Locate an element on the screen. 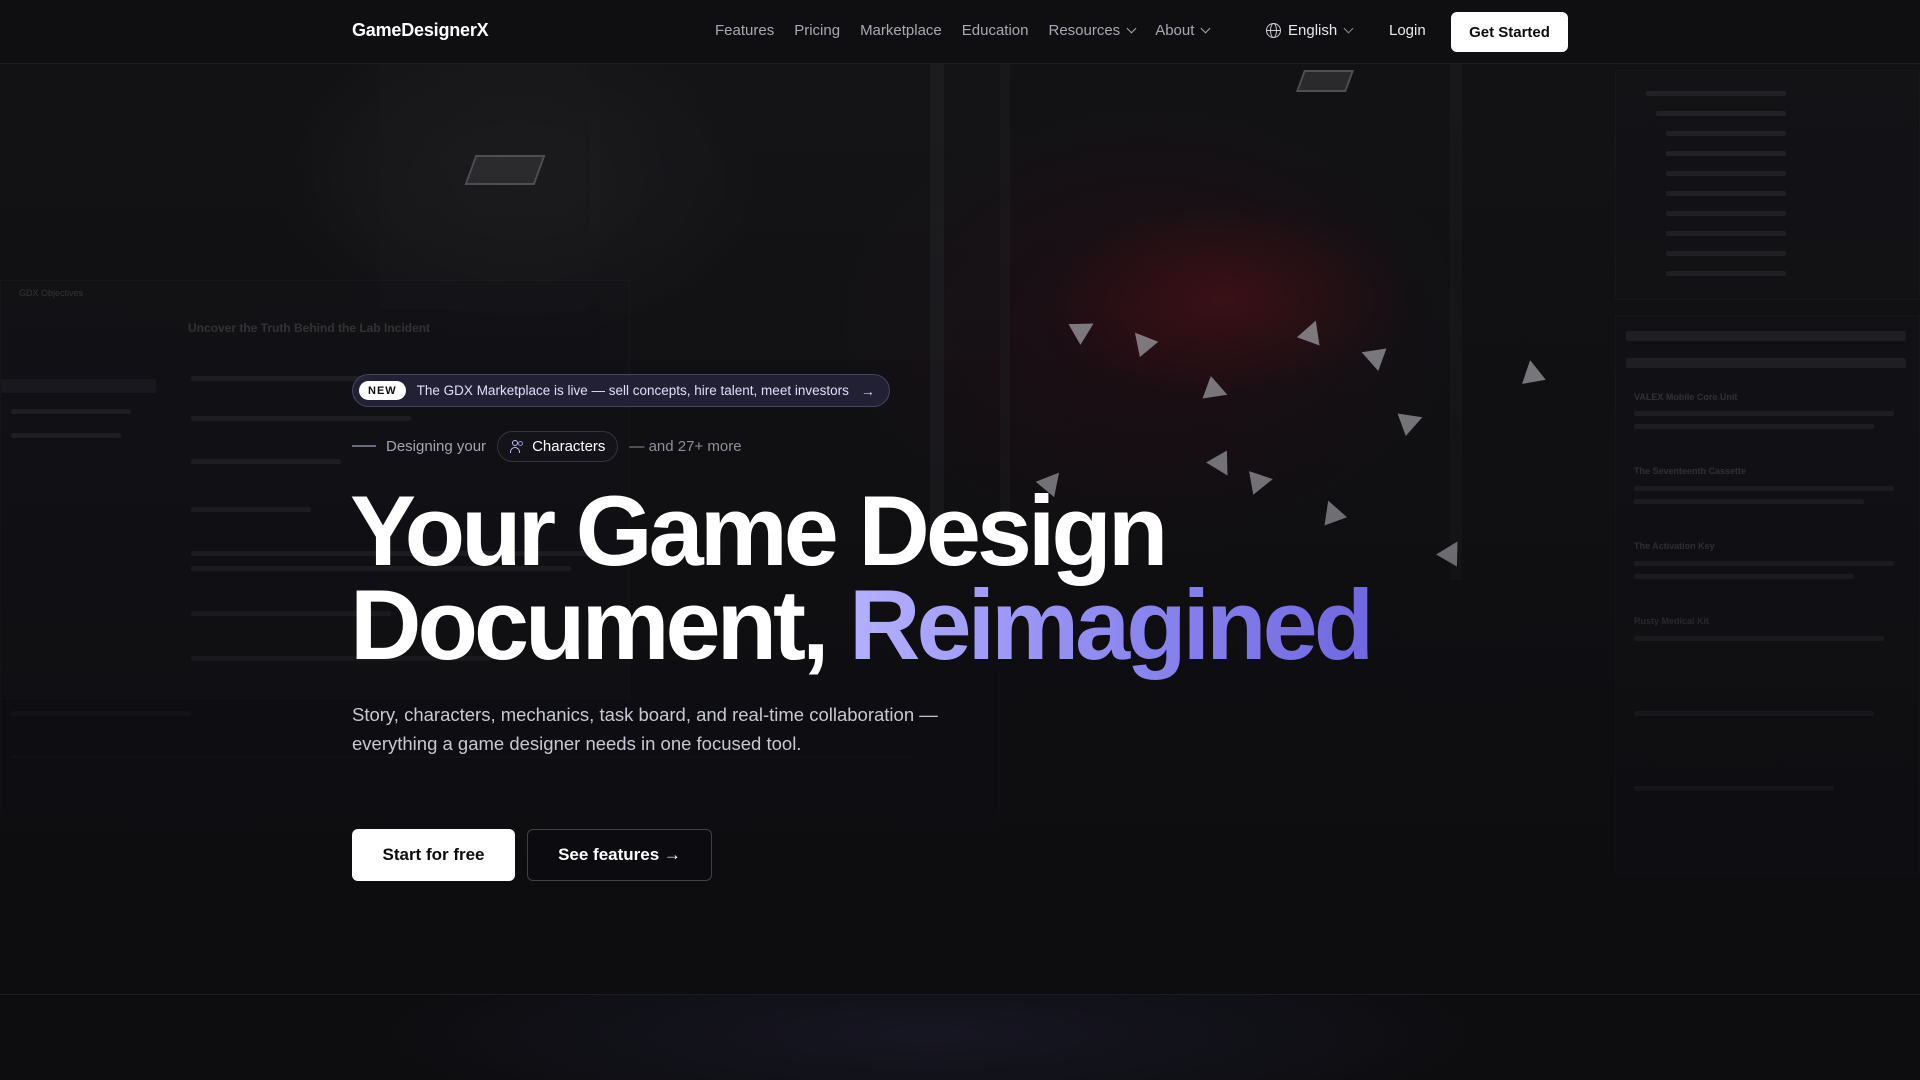  nav-link-label: Resources is located at coordinates (1084, 30).